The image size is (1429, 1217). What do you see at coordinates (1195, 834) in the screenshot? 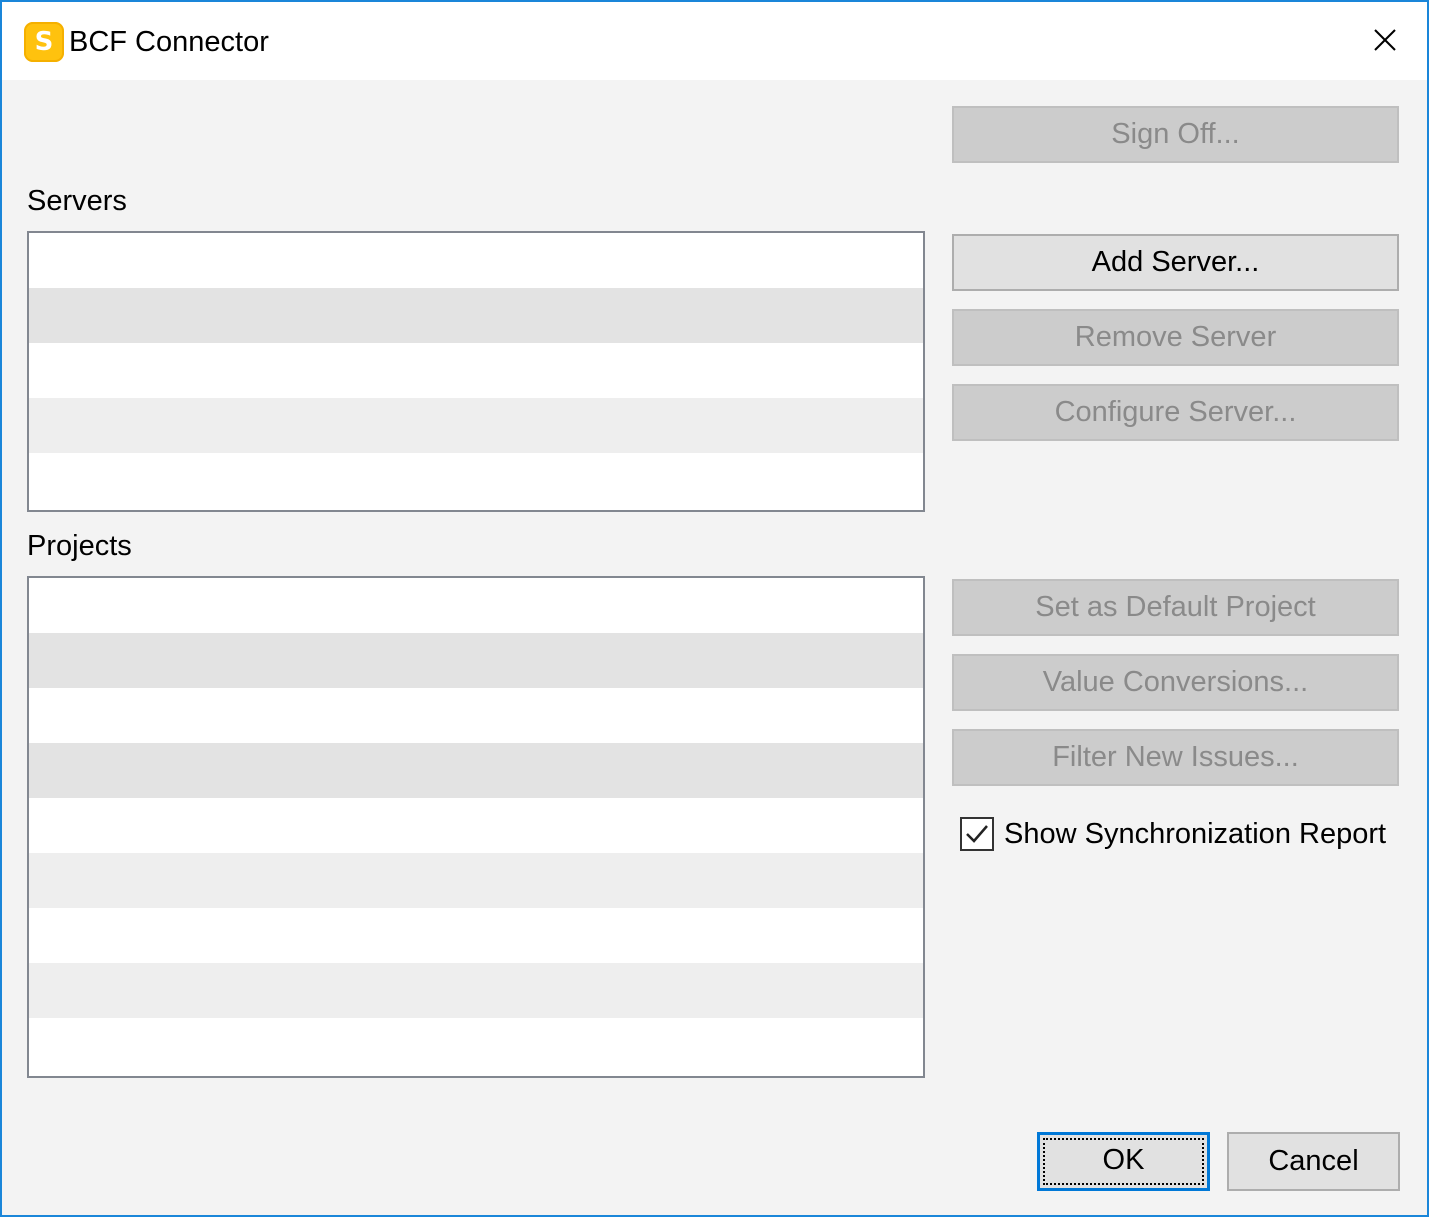
I see `show-sync-report-label: Show Synchronization Report` at bounding box center [1195, 834].